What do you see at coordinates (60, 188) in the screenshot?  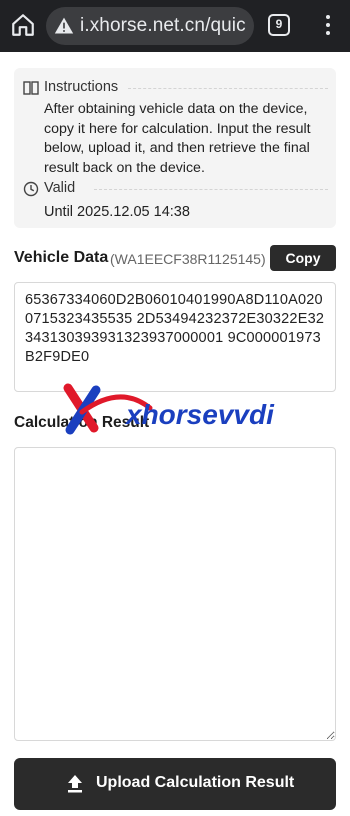 I see `valid-label: Valid` at bounding box center [60, 188].